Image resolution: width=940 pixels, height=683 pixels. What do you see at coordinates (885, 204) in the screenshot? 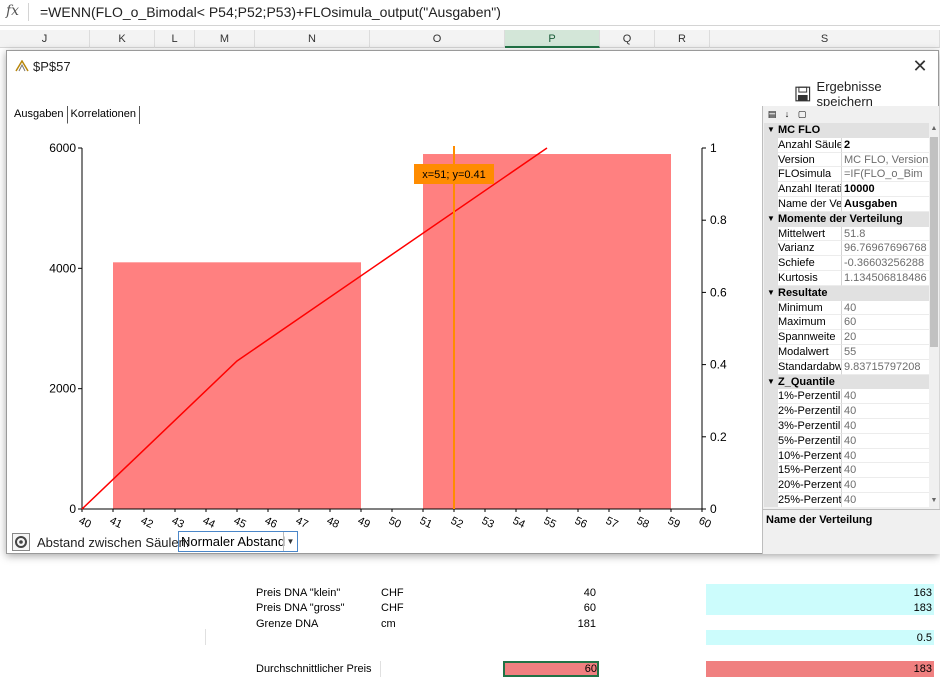
I see `property-value: Ausgaben` at bounding box center [885, 204].